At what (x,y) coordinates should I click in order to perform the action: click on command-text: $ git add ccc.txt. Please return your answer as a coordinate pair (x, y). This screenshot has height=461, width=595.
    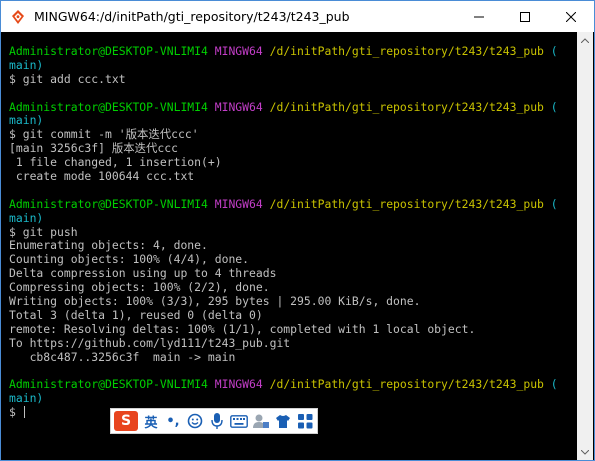
    Looking at the image, I should click on (67, 78).